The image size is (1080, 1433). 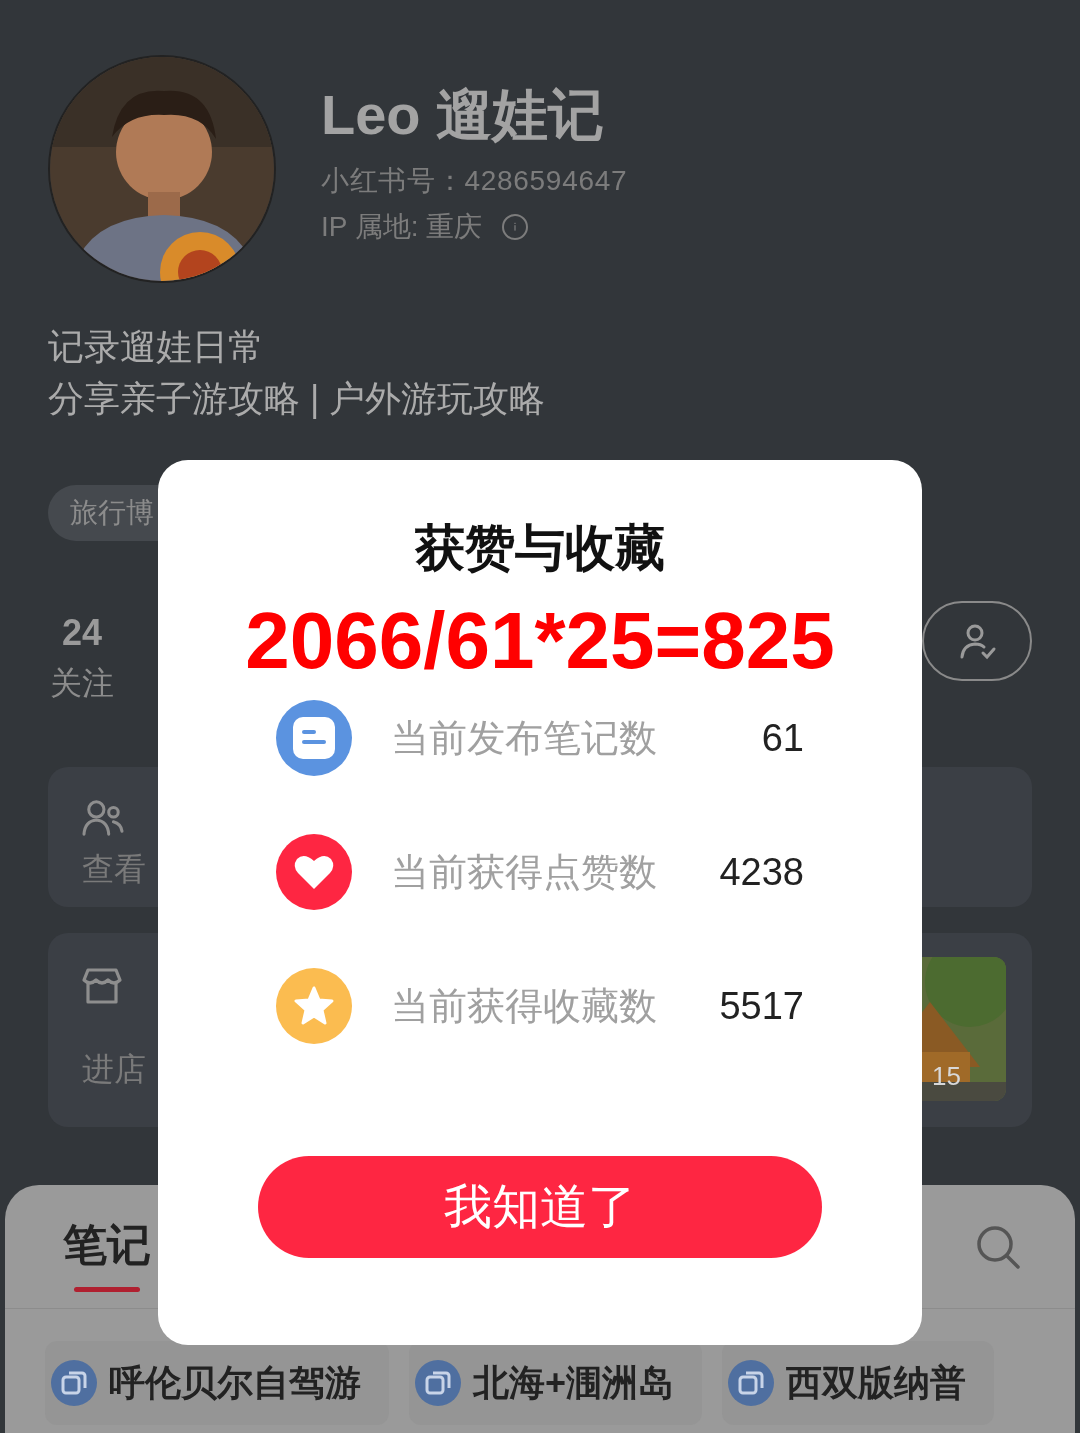 I want to click on stat-value: 61, so click(x=782, y=738).